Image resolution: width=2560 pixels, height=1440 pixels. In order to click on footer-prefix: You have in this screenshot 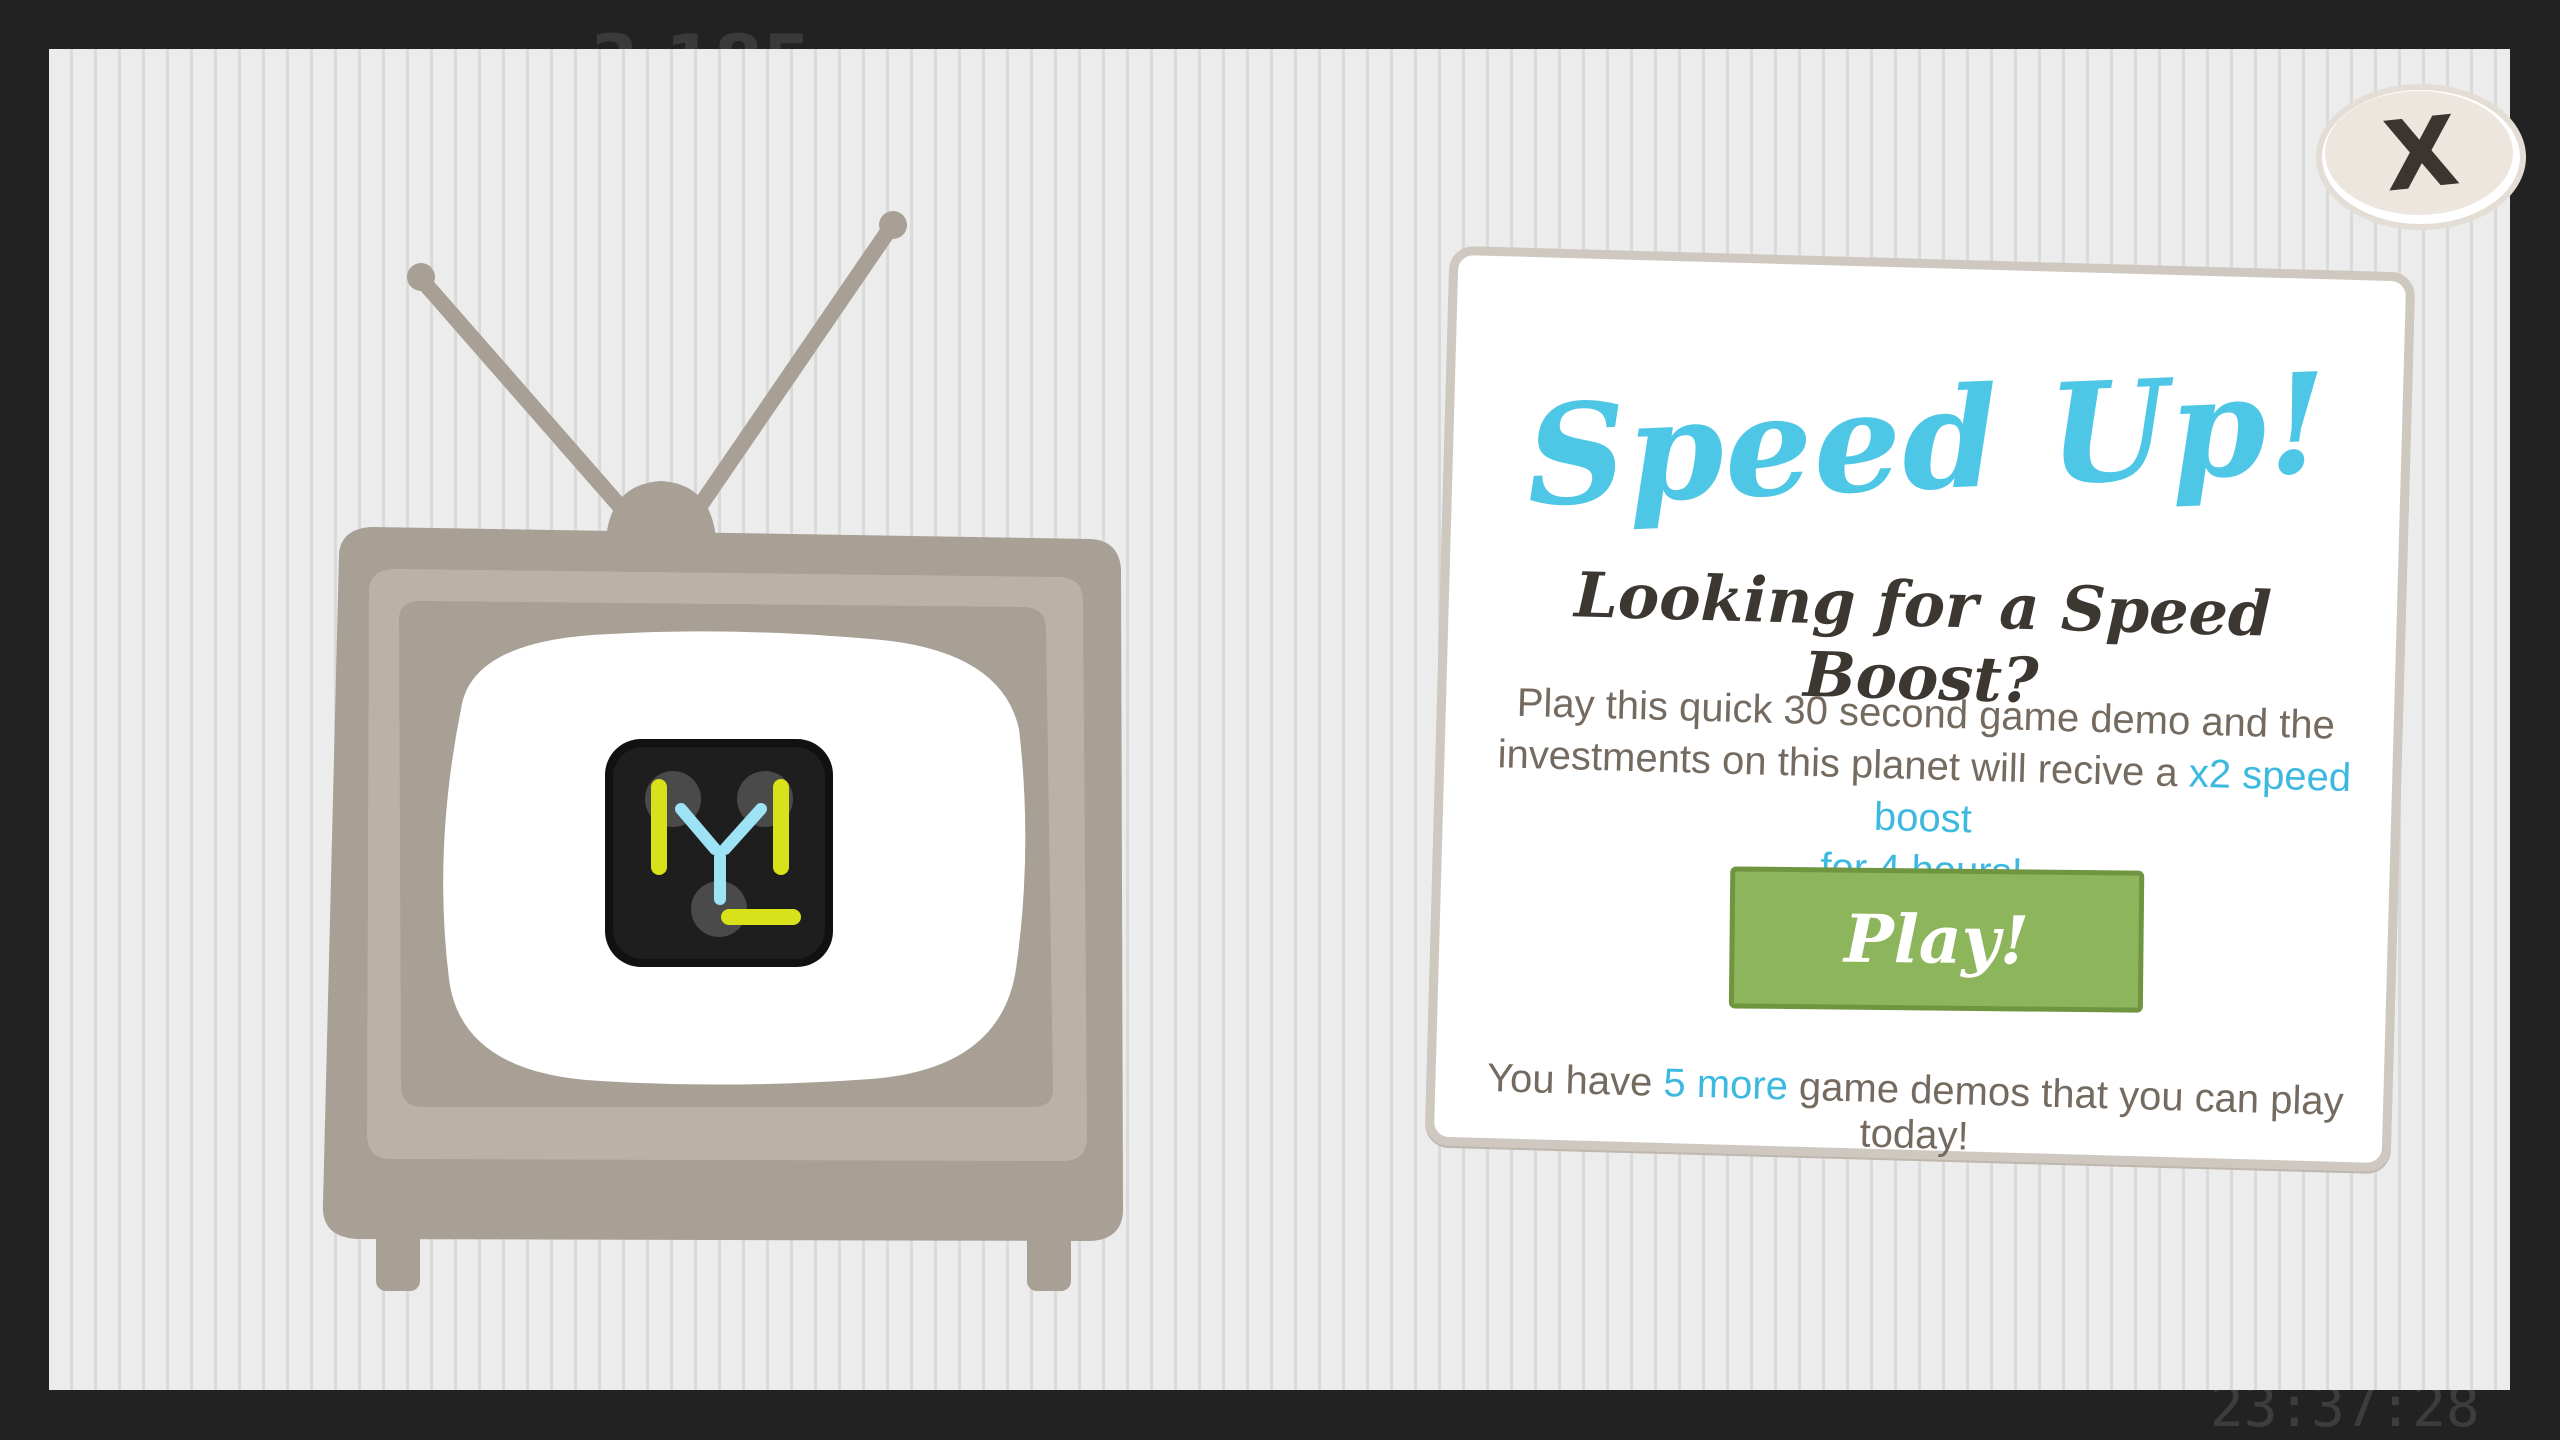, I will do `click(1575, 1080)`.